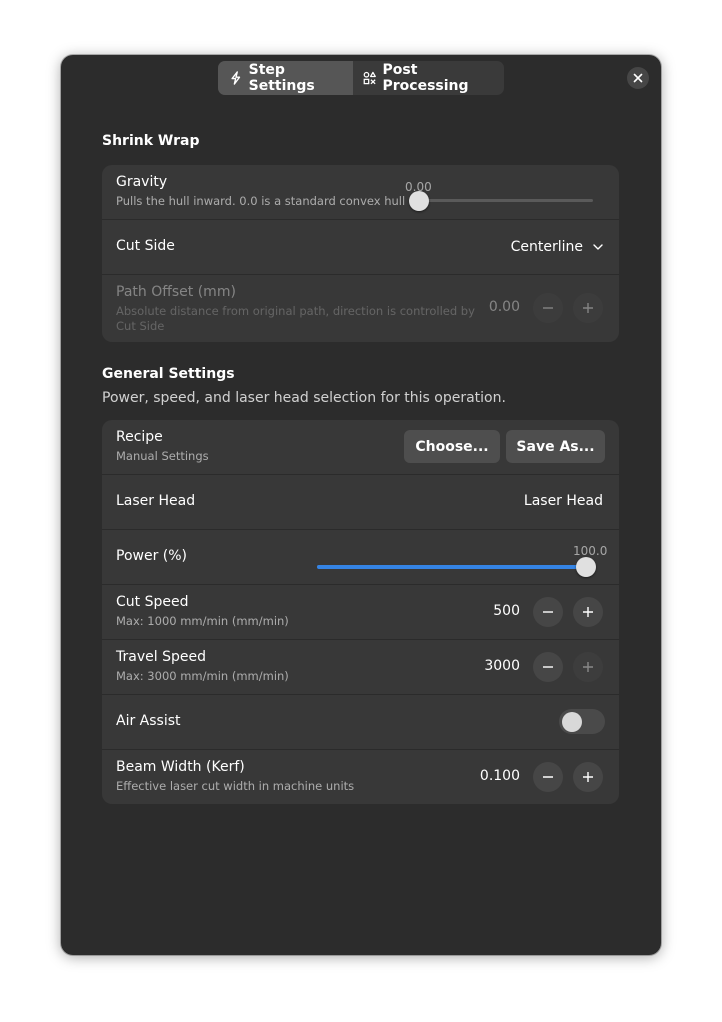 This screenshot has width=722, height=1022. What do you see at coordinates (500, 776) in the screenshot?
I see `beam-width-value: 0.100` at bounding box center [500, 776].